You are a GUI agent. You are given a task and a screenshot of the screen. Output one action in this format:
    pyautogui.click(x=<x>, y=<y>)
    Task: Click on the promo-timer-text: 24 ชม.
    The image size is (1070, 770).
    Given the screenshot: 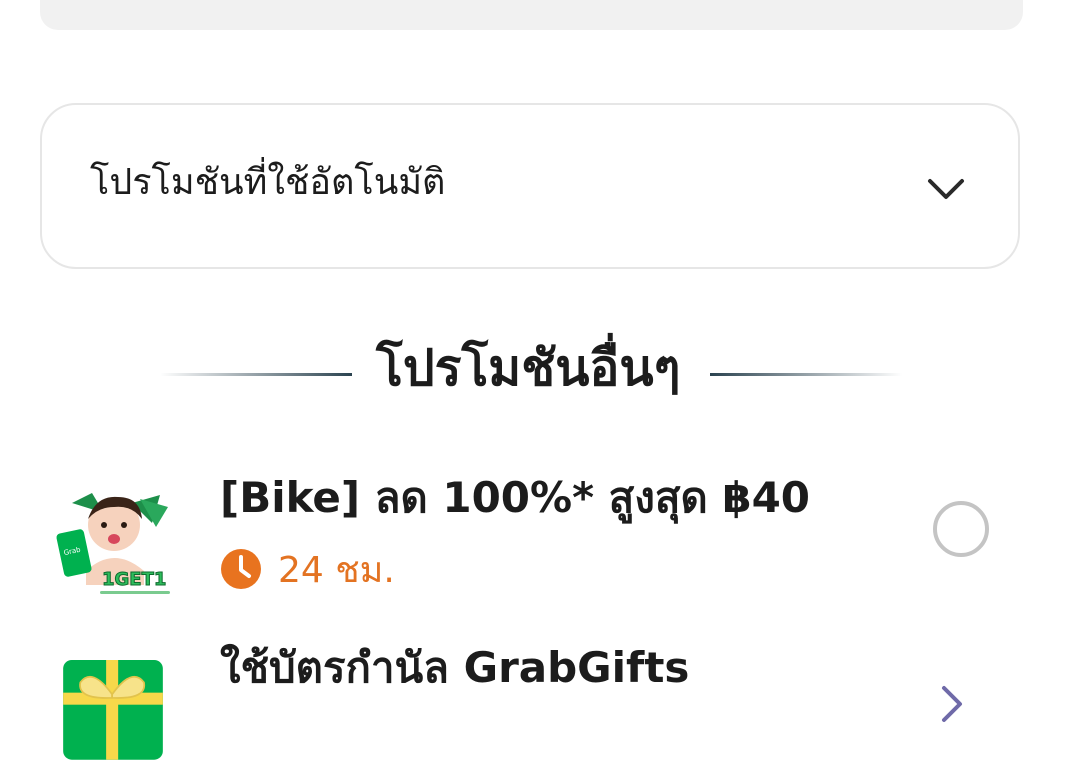 What is the action you would take?
    pyautogui.click(x=336, y=570)
    